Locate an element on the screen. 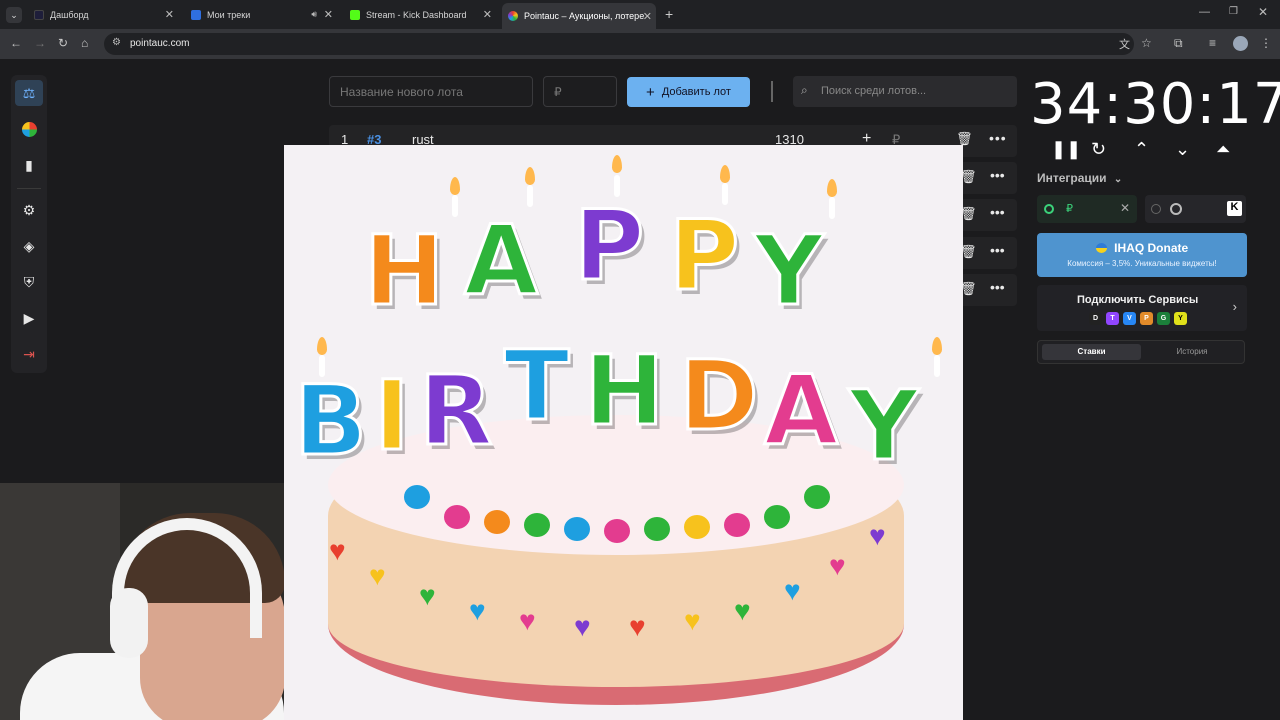 The width and height of the screenshot is (1280, 720). donate-subtitle: Комиссия – 3,5%. Уникальные виджеты! is located at coordinates (1142, 263).